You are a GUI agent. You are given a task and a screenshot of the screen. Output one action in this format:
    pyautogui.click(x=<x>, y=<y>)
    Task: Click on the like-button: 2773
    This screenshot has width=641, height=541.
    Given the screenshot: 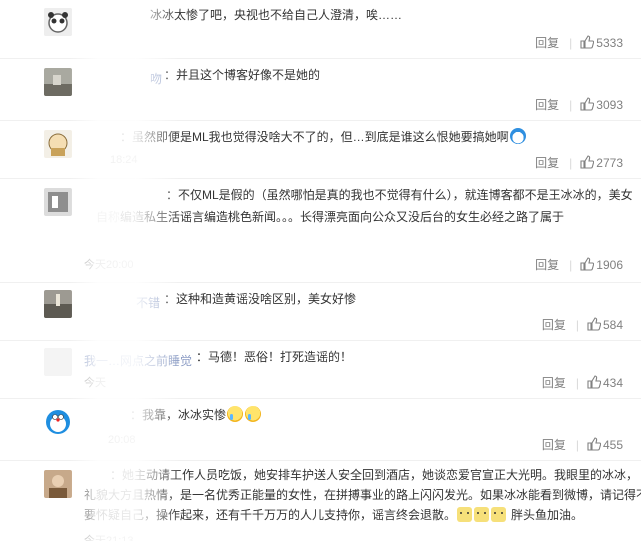 What is the action you would take?
    pyautogui.click(x=601, y=162)
    